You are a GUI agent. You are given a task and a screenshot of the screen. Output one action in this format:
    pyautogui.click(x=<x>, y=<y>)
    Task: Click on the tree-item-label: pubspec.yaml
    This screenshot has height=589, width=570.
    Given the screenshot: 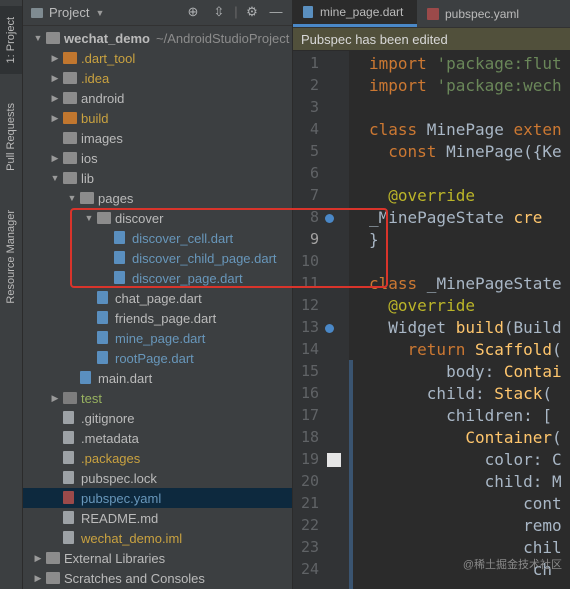 What is the action you would take?
    pyautogui.click(x=121, y=498)
    